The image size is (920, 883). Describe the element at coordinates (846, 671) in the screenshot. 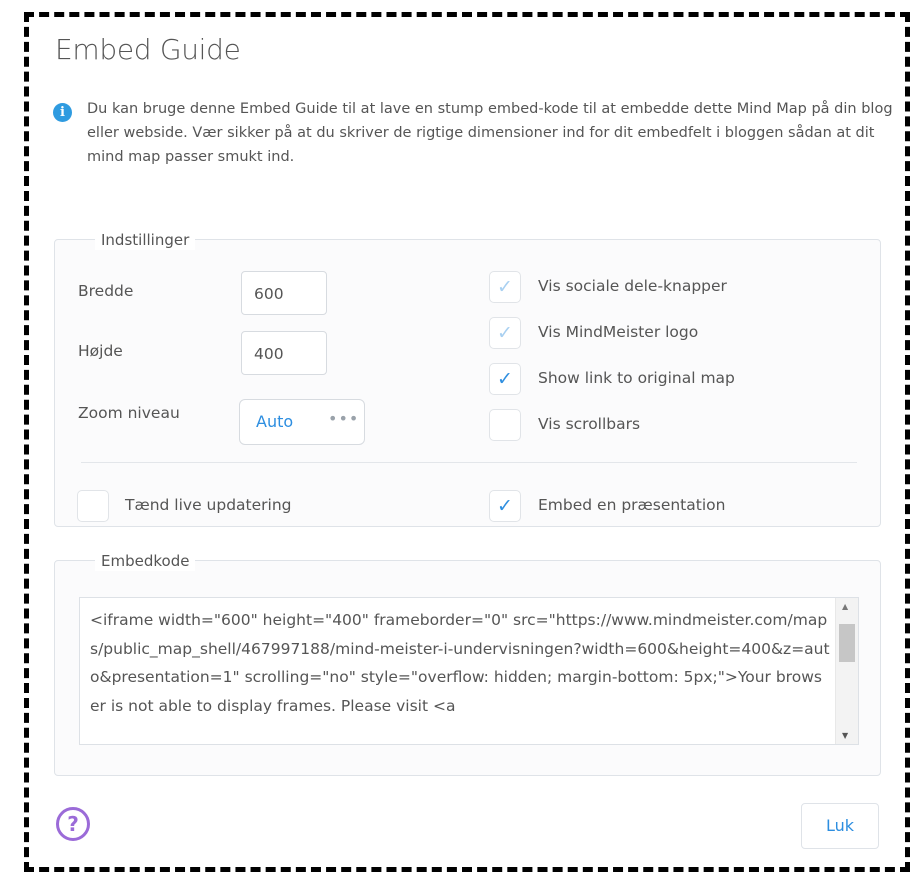

I see `scrollbar: ▲ ▼` at that location.